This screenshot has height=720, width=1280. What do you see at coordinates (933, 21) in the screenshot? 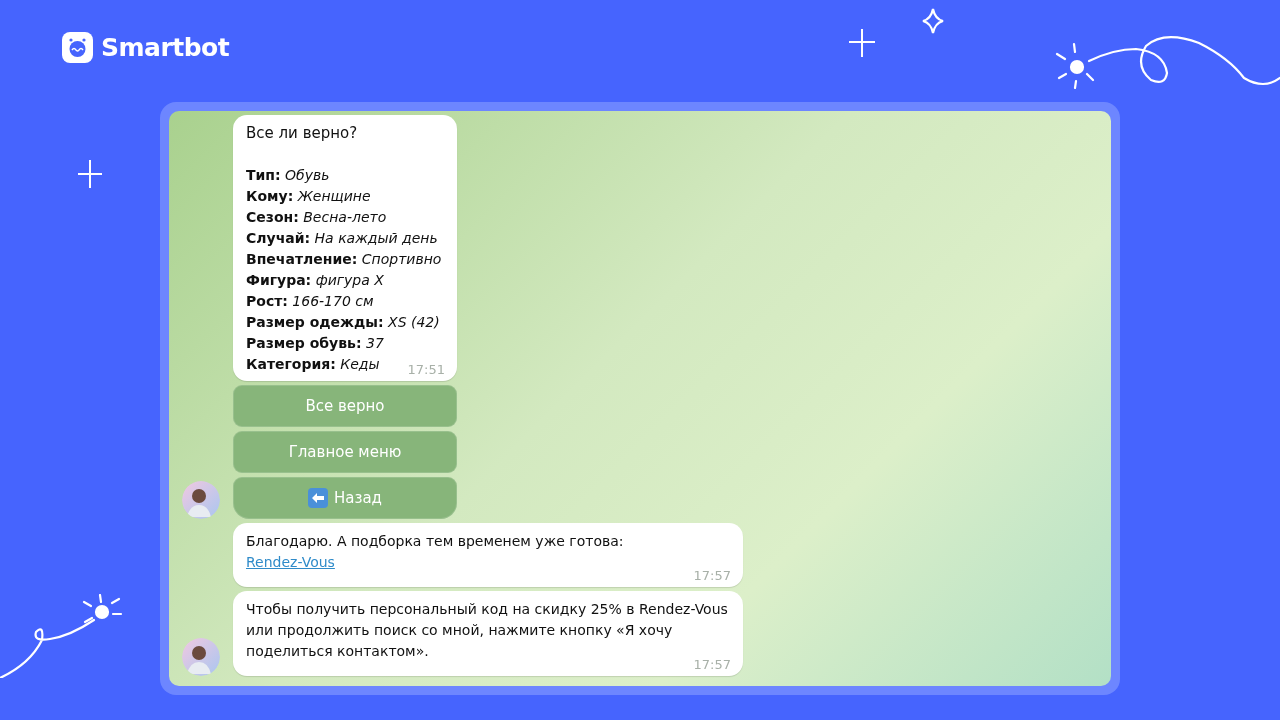
I see `star-icon` at bounding box center [933, 21].